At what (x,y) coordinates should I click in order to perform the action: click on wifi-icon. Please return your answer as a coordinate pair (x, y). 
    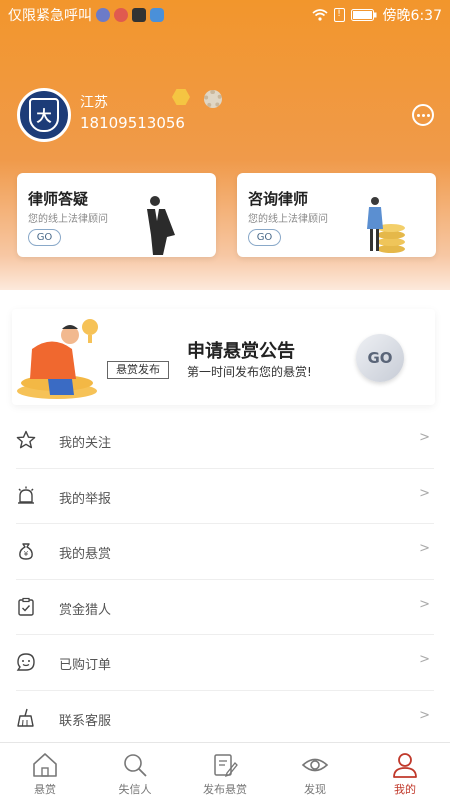
    Looking at the image, I should click on (320, 15).